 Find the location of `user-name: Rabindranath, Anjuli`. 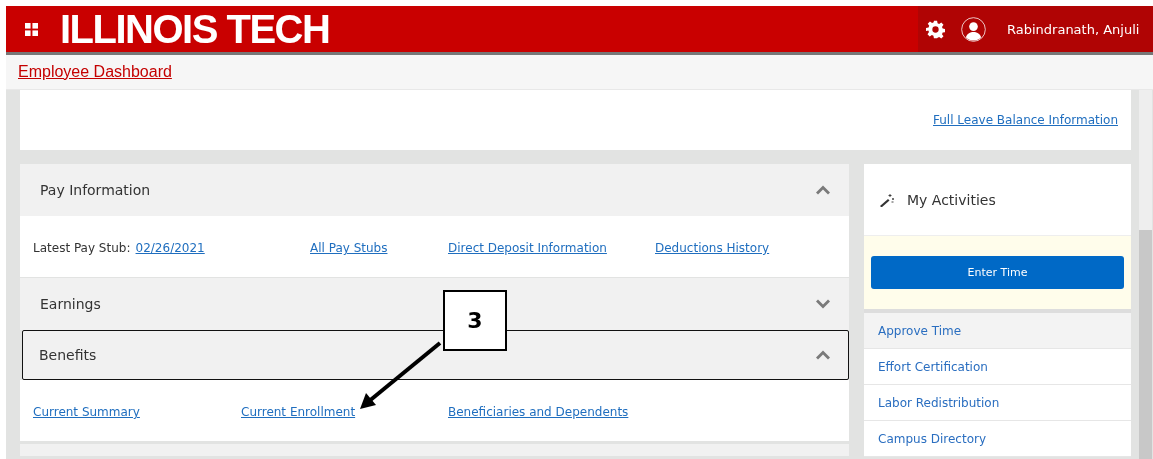

user-name: Rabindranath, Anjuli is located at coordinates (1073, 29).